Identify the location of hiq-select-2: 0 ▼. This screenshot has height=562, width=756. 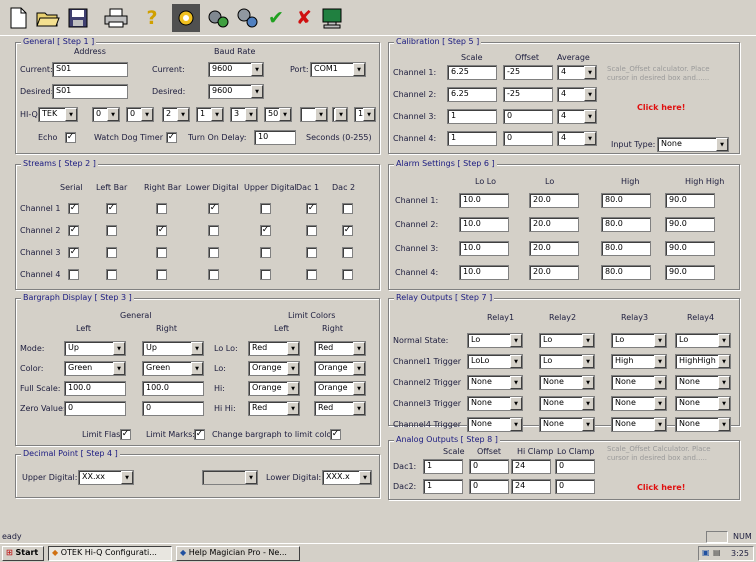
(106, 114).